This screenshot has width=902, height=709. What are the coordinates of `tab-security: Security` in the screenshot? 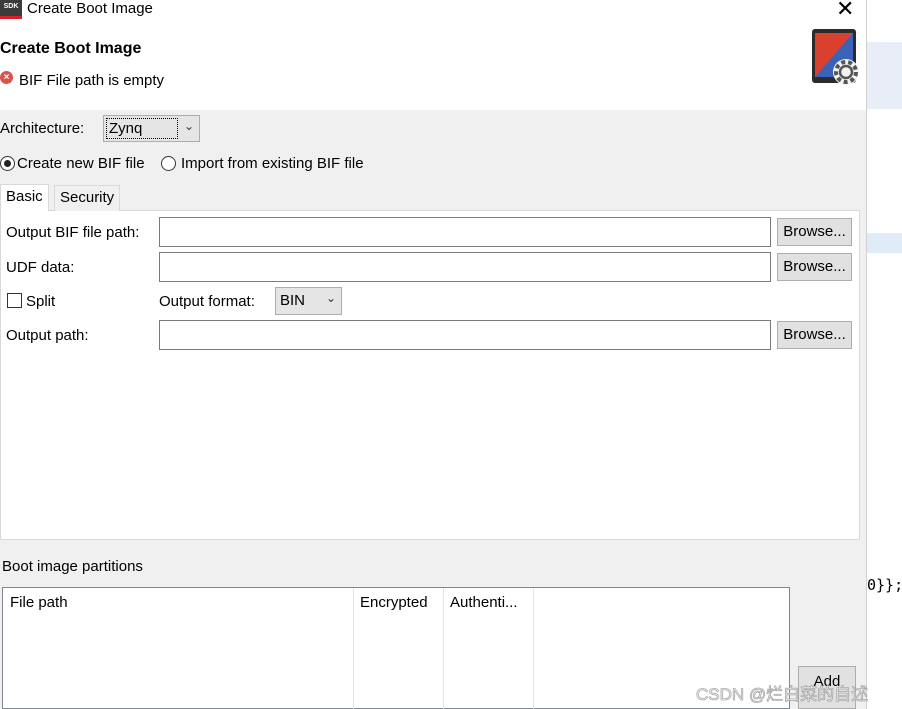 It's located at (87, 198).